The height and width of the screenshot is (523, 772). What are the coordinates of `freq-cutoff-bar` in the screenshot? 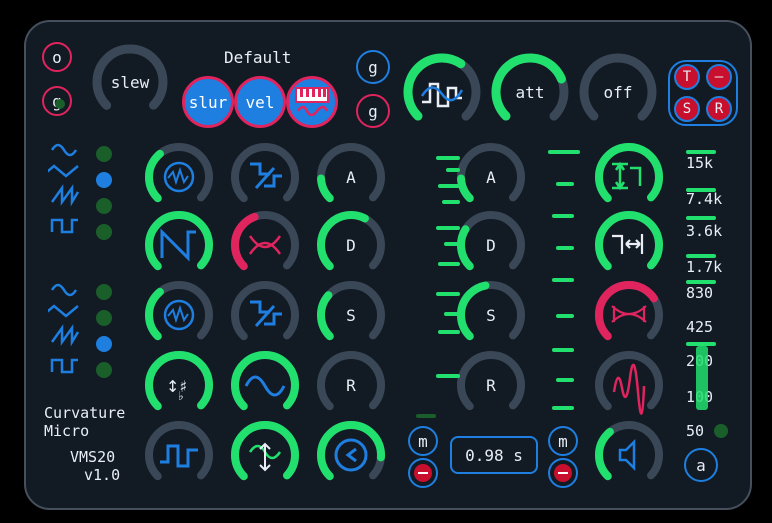 It's located at (702, 378).